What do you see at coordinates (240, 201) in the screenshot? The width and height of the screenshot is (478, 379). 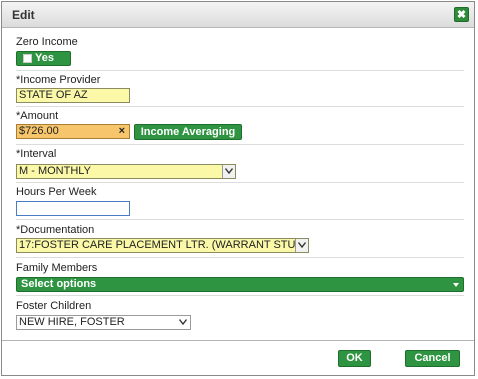 I see `hours-per-week-section: Hours Per Week` at bounding box center [240, 201].